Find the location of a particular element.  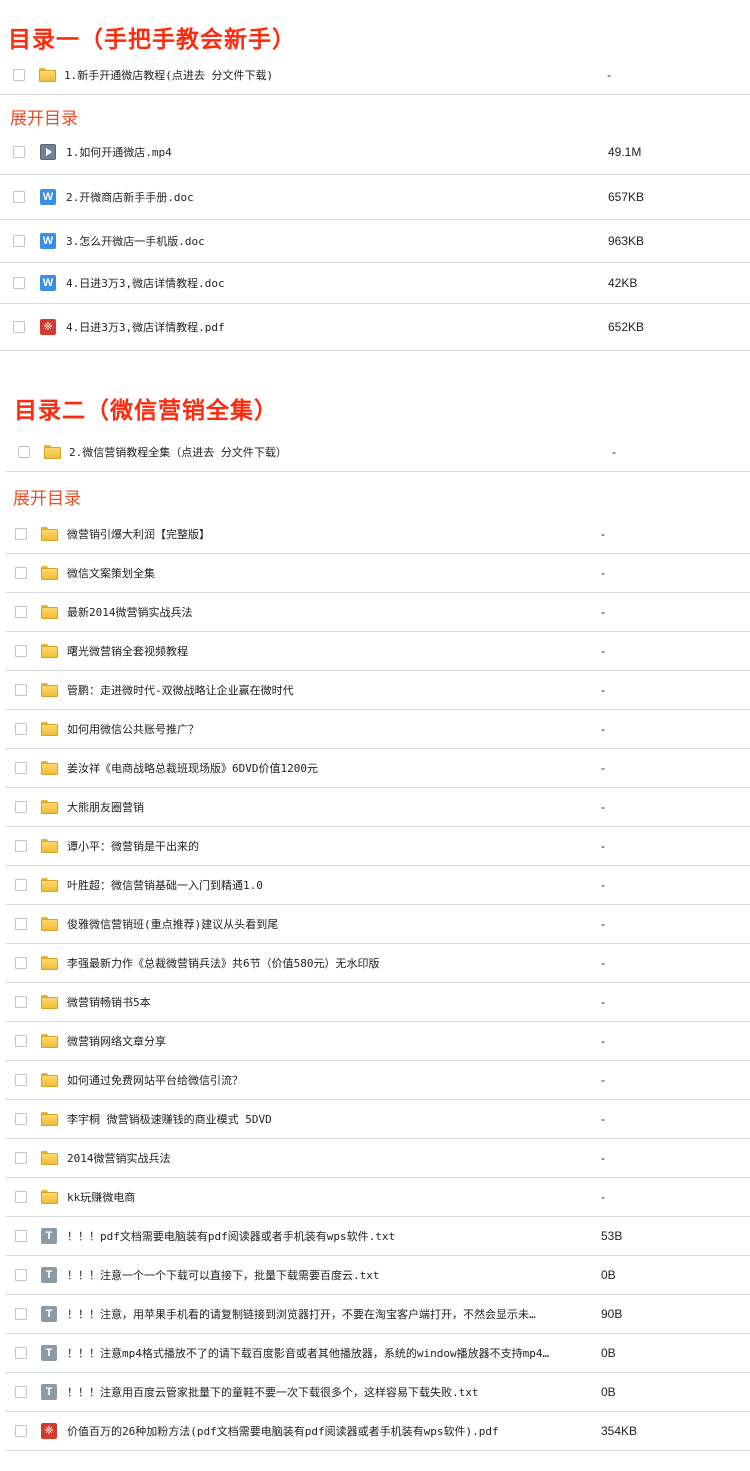

file-row: 如何通过免费网站平台给微信引流？ - is located at coordinates (377, 1080).